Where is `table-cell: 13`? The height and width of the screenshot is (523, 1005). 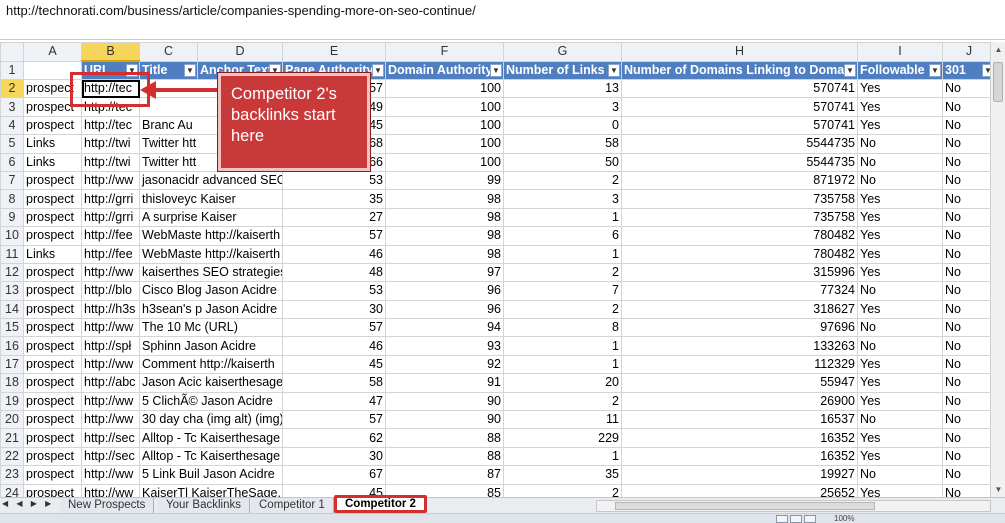 table-cell: 13 is located at coordinates (562, 88).